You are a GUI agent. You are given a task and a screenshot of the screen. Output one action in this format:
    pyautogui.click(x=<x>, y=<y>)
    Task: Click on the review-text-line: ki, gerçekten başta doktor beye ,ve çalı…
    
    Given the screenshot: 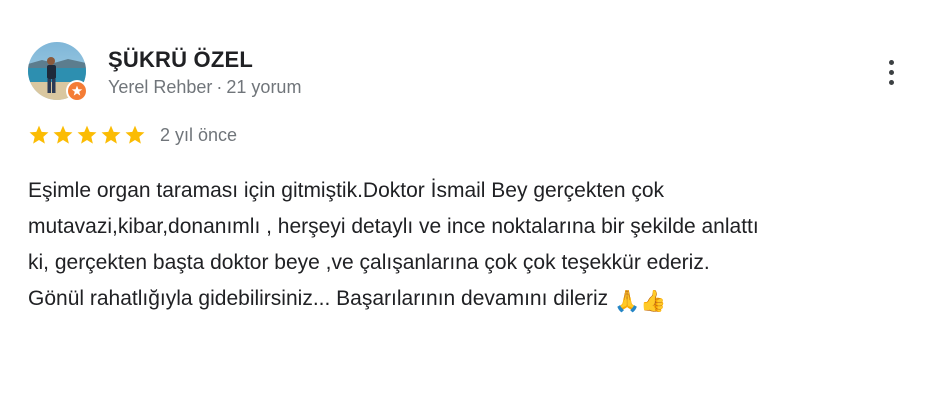 What is the action you would take?
    pyautogui.click(x=369, y=262)
    